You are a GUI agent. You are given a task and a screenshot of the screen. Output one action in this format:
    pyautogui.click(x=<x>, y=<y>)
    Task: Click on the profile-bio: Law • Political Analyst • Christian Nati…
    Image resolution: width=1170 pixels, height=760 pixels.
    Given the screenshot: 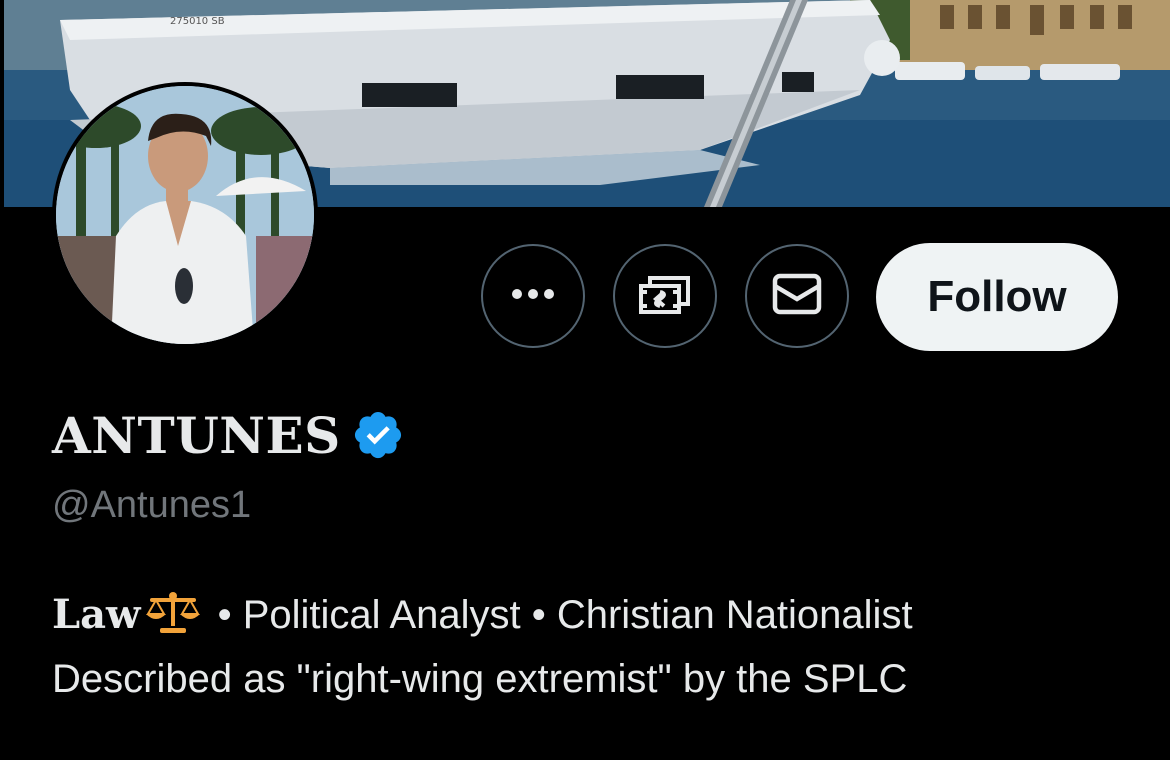 What is the action you would take?
    pyautogui.click(x=597, y=647)
    